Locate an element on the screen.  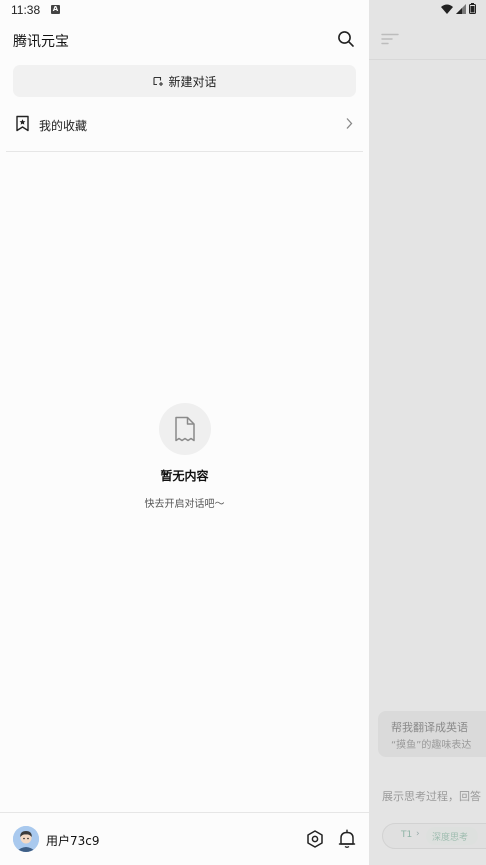
status-time: 11:38 is located at coordinates (26, 10).